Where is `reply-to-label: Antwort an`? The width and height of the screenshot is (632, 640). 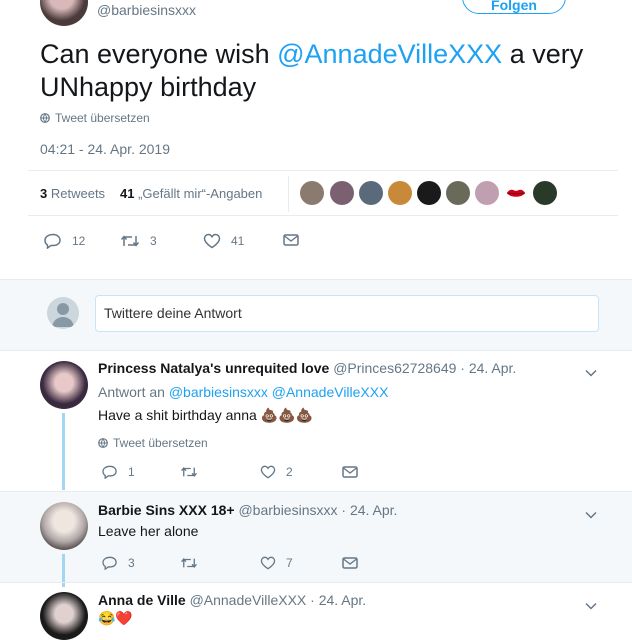
reply-to-label: Antwort an is located at coordinates (131, 392).